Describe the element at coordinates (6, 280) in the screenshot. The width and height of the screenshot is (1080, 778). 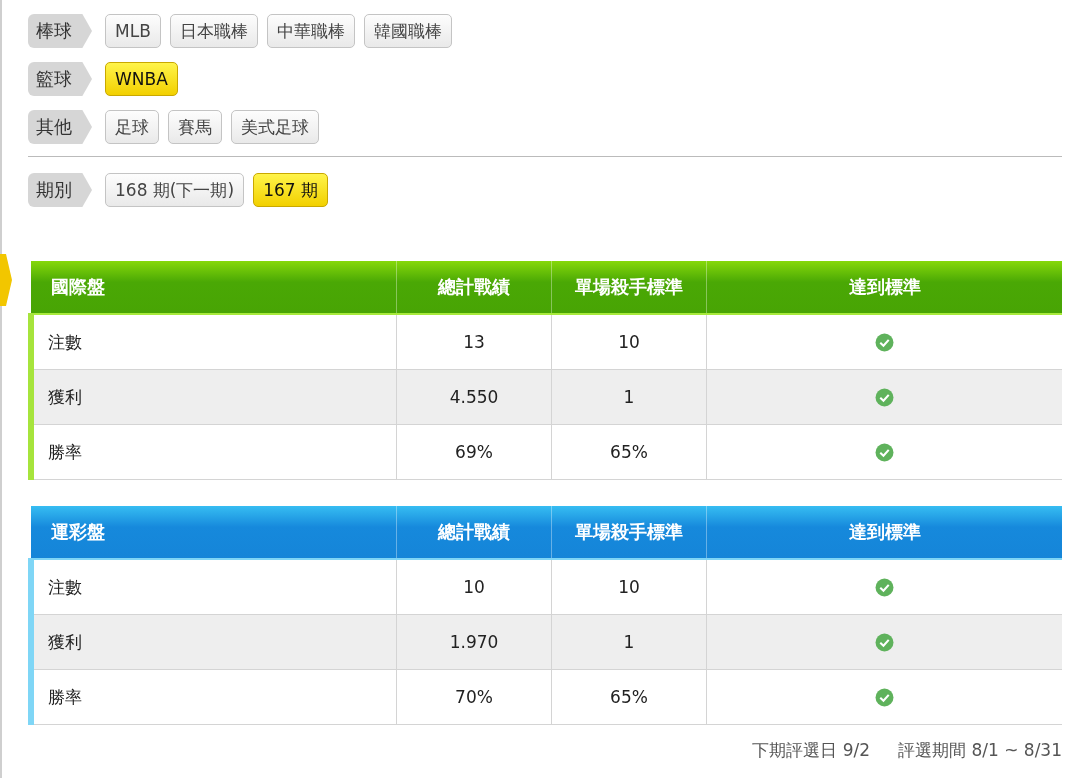
I see `sidebar-tab-edge` at that location.